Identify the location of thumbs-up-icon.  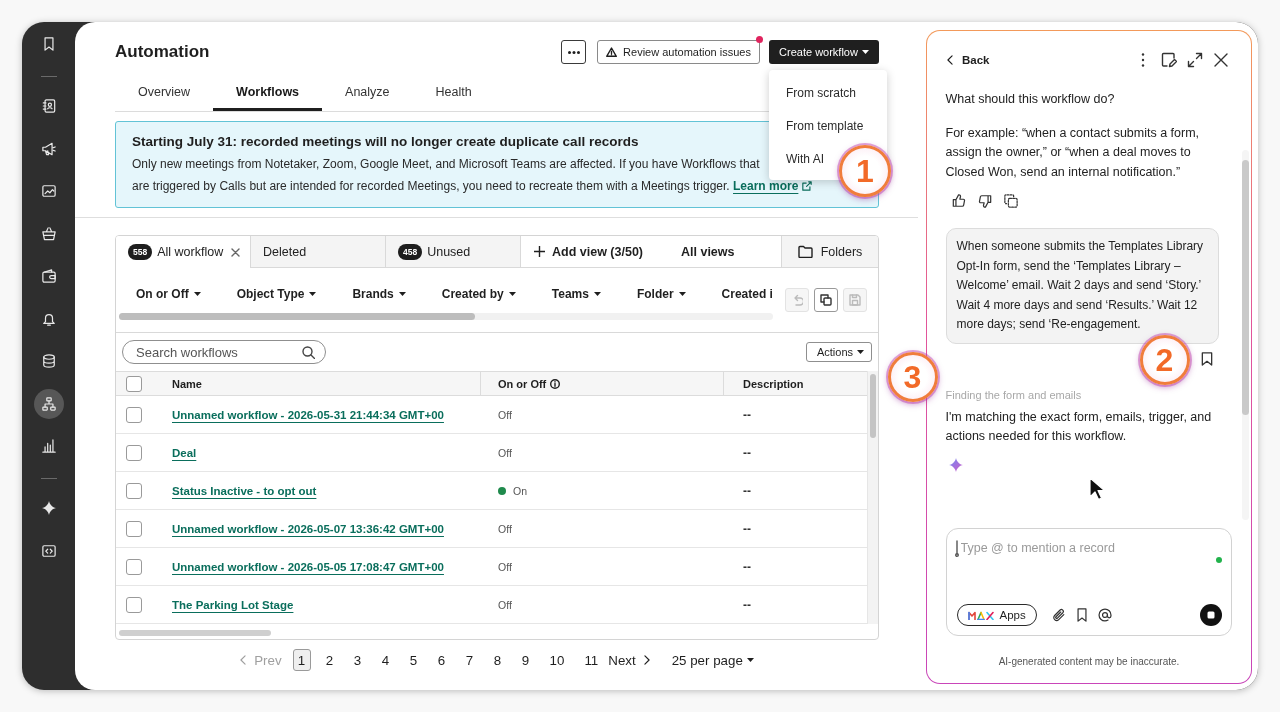
(958, 201).